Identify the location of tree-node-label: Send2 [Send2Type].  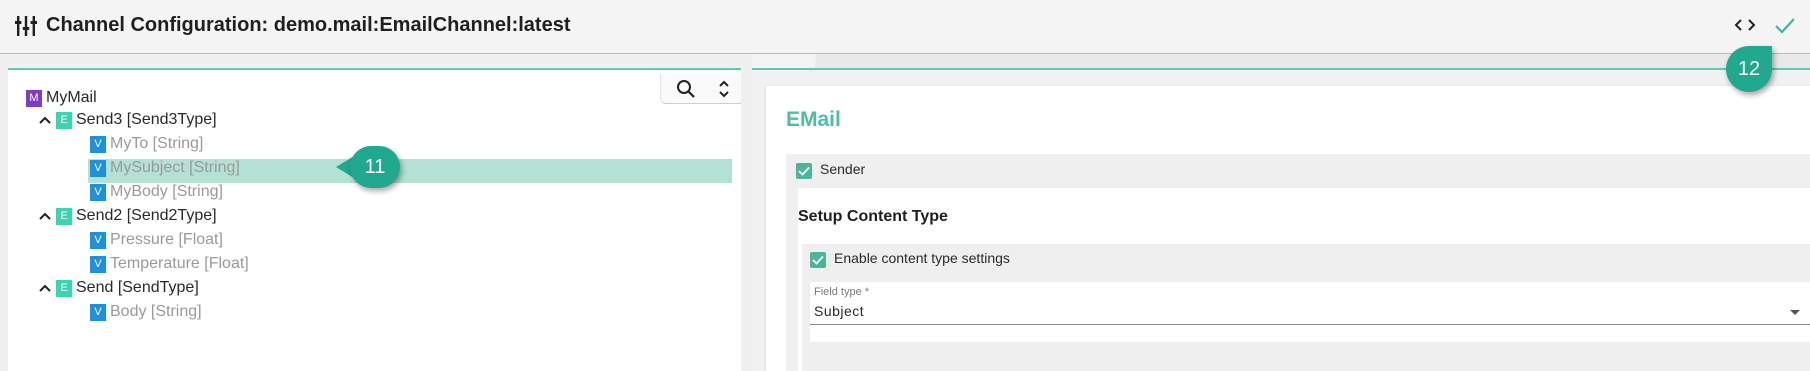
(146, 215).